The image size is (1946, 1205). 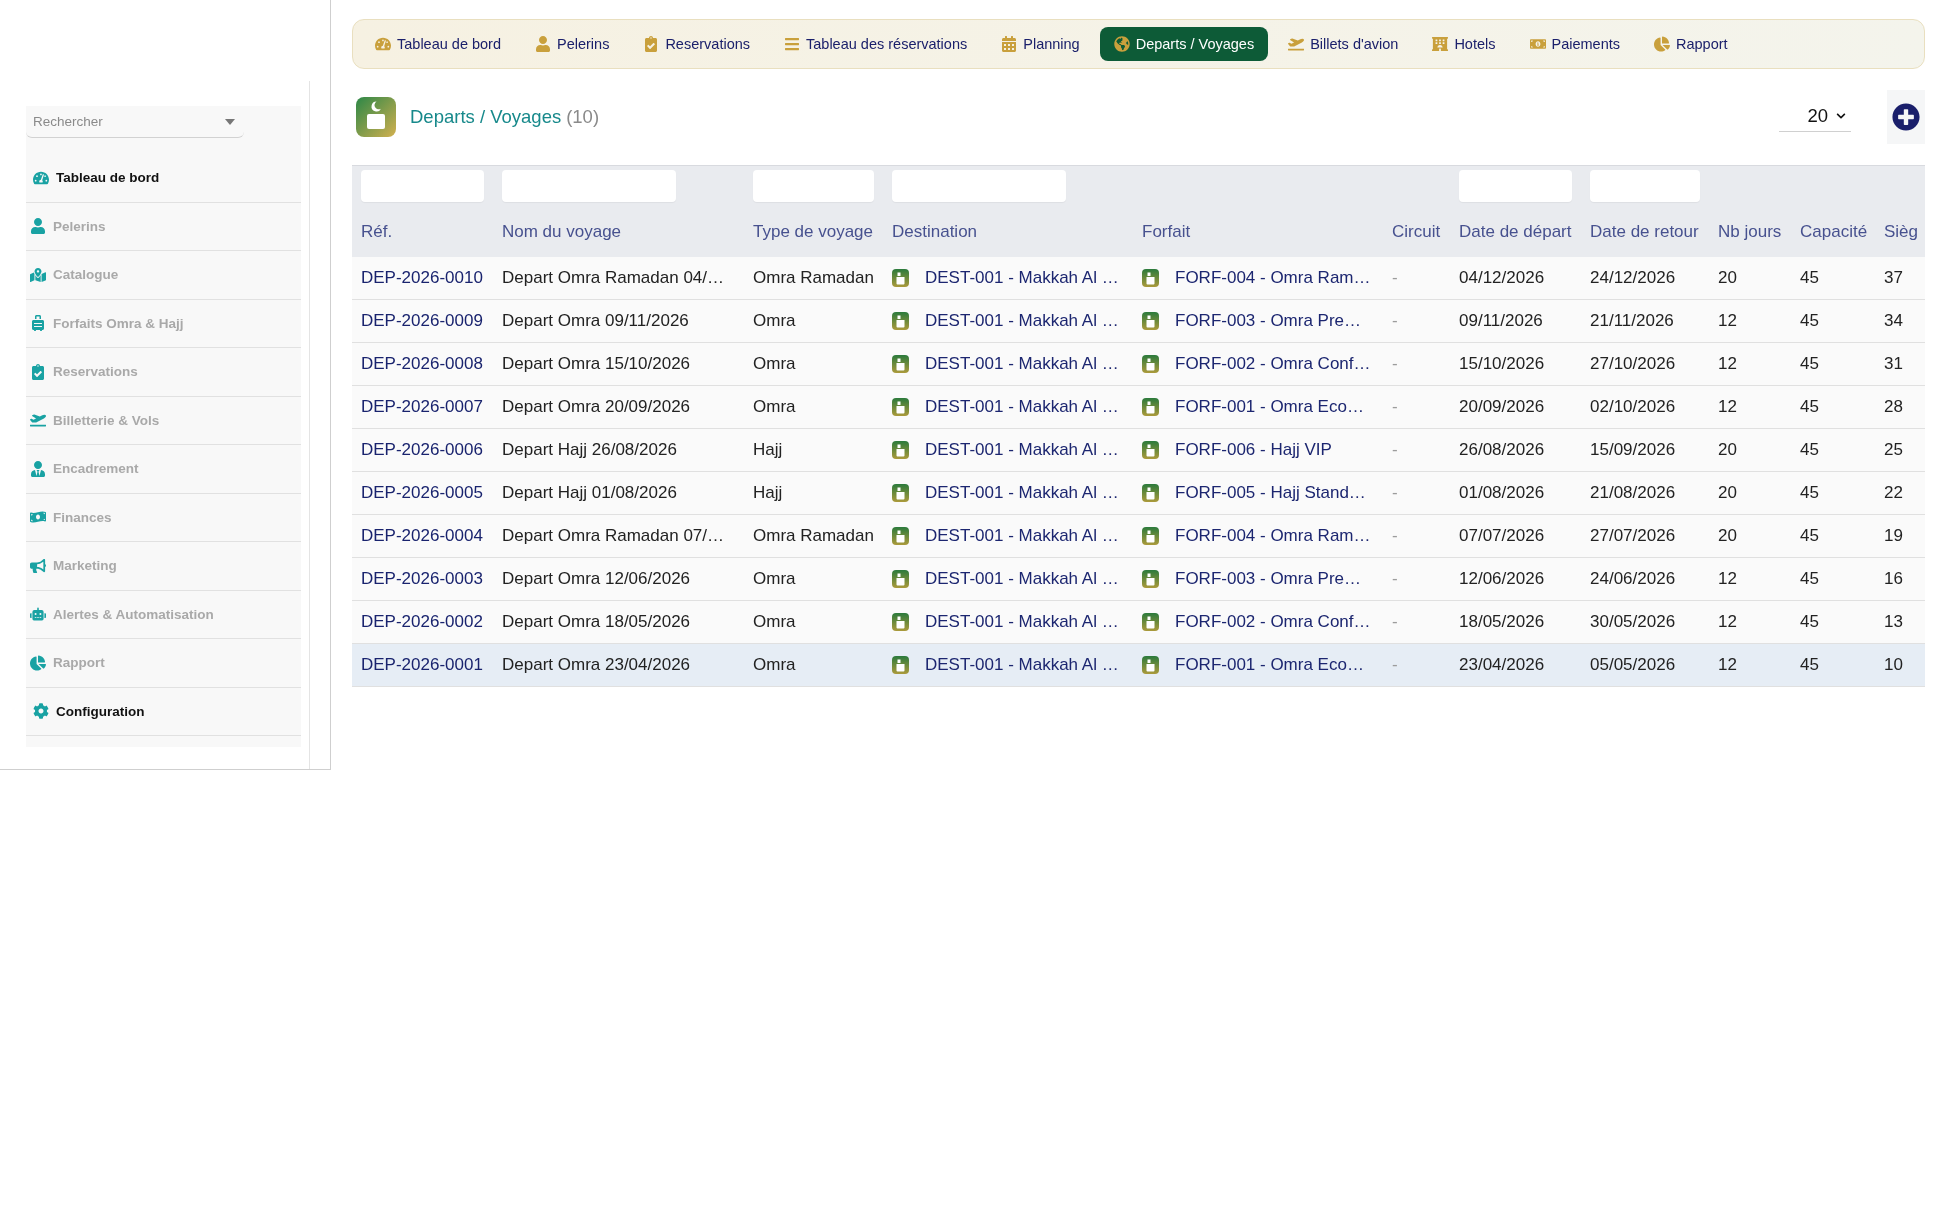 I want to click on table-cell-text: 23/04/2026, so click(x=1502, y=665).